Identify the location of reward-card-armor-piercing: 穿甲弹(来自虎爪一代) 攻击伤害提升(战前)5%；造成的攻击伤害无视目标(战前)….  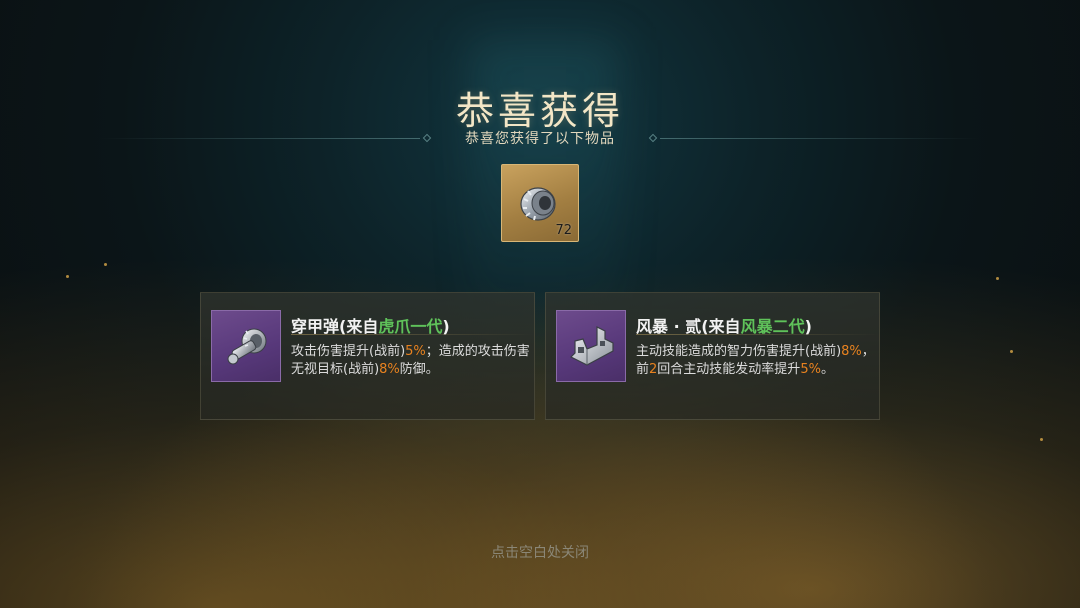
(367, 356).